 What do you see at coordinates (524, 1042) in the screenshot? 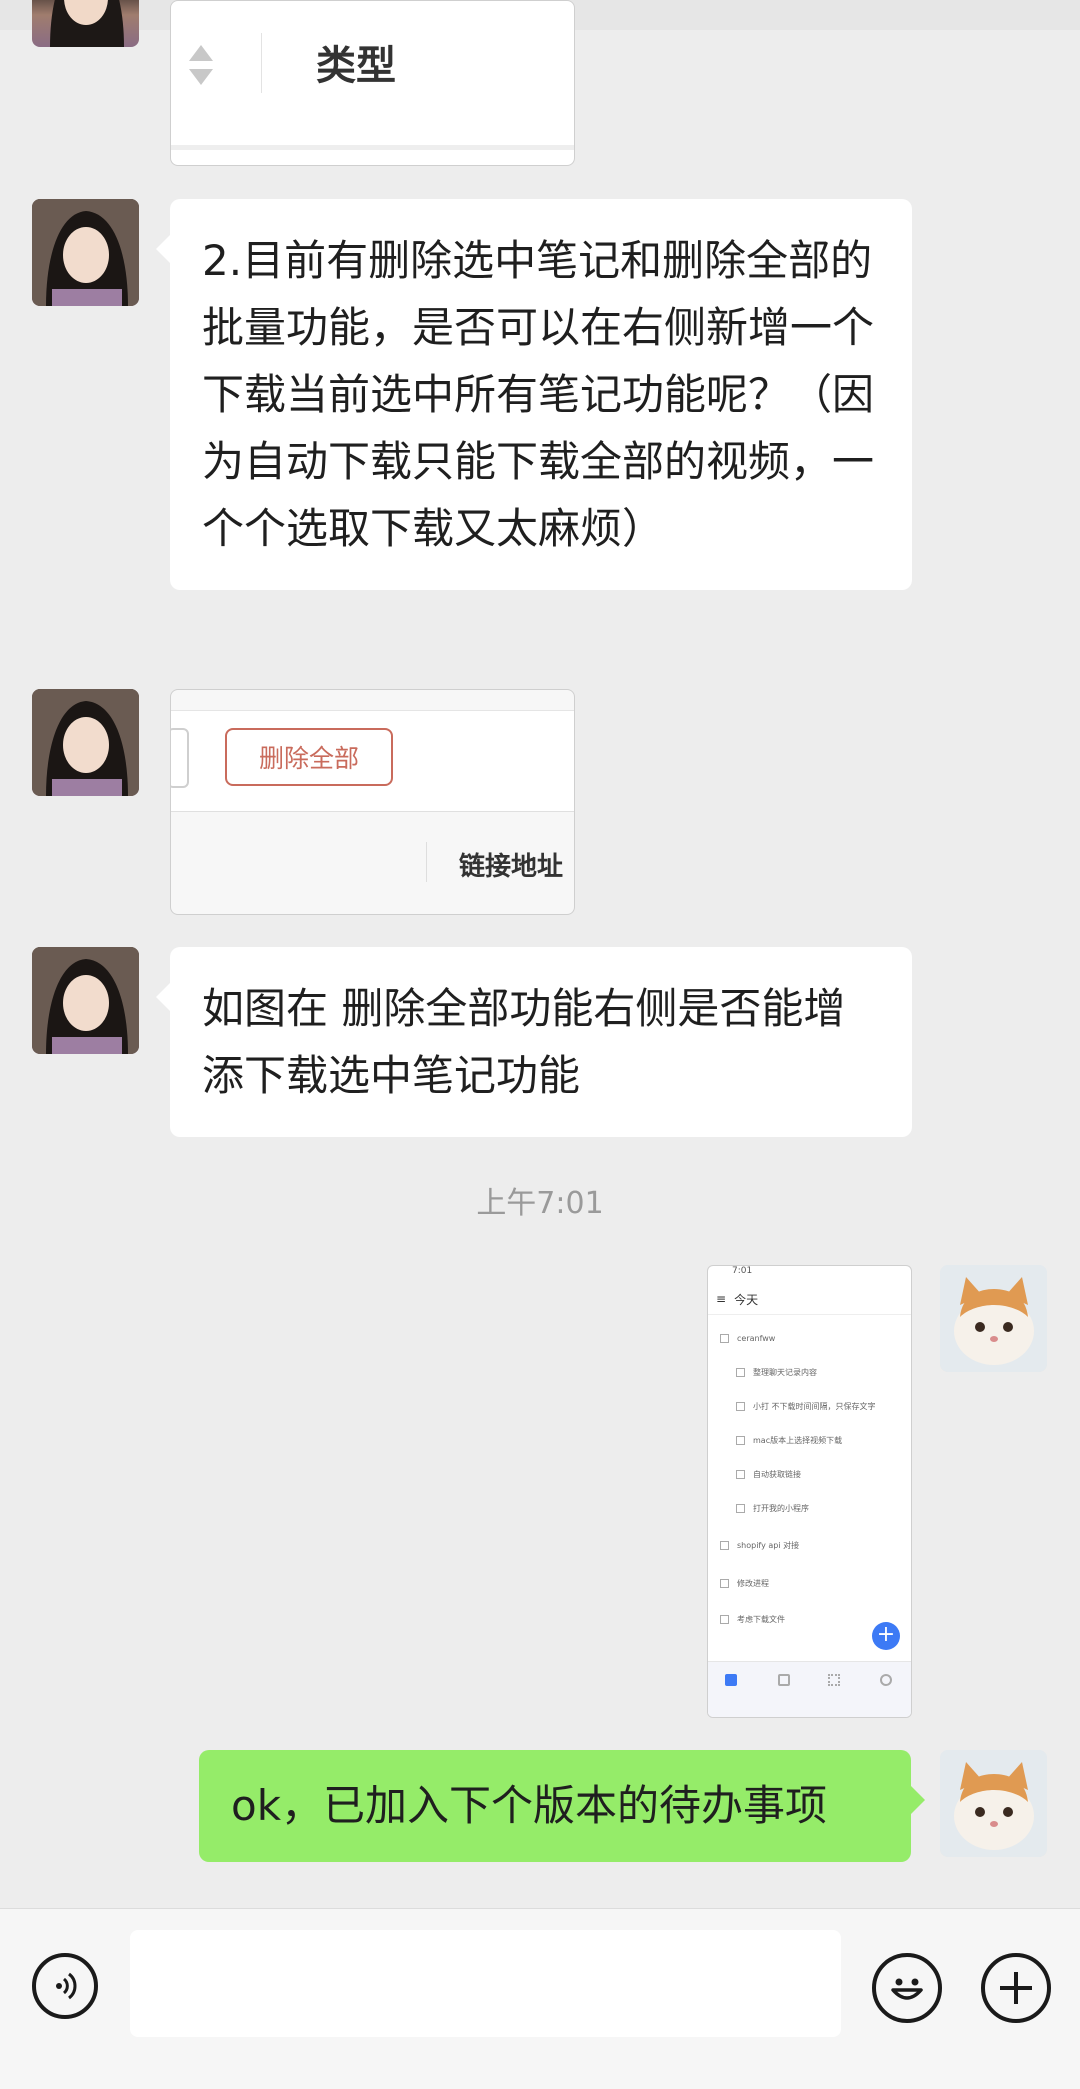
I see `message-text: 如图在 删除全部功能右侧是否能增添下载选中笔记功能` at bounding box center [524, 1042].